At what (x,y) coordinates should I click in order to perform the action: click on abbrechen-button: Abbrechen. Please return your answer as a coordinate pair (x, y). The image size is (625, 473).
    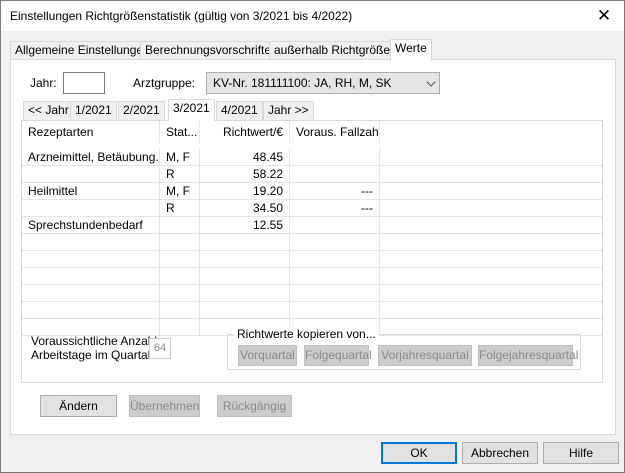
    Looking at the image, I should click on (500, 453).